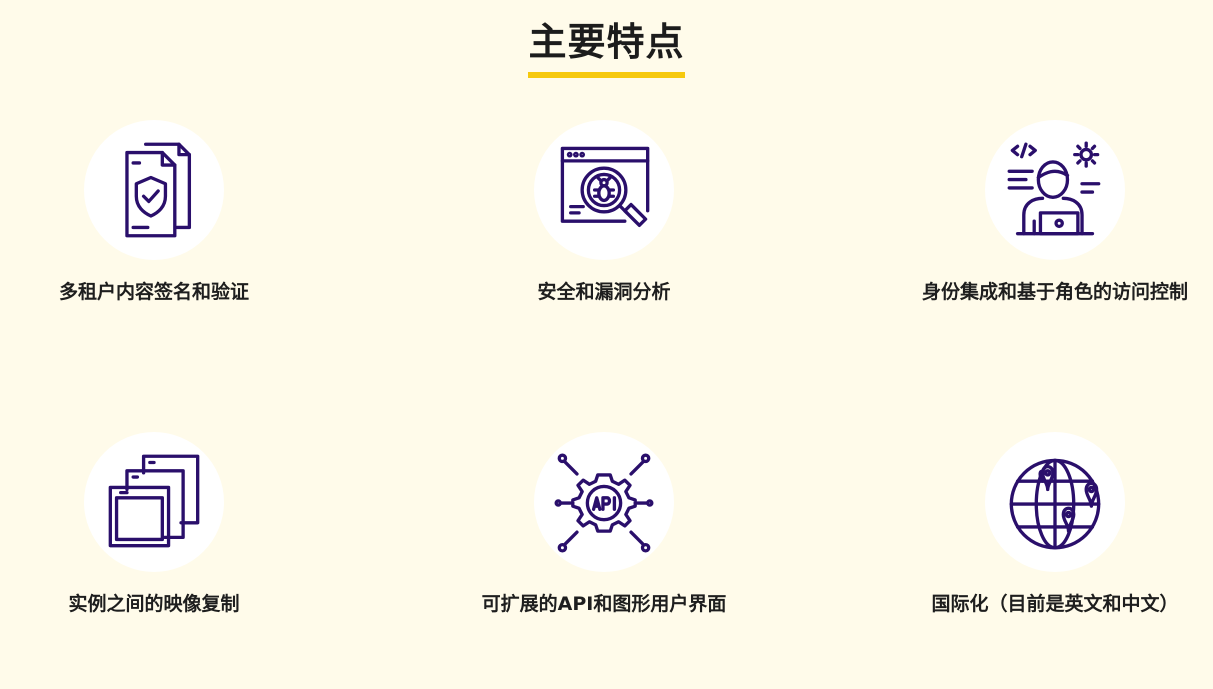  What do you see at coordinates (604, 292) in the screenshot?
I see `feature-label: 安全和漏洞分析` at bounding box center [604, 292].